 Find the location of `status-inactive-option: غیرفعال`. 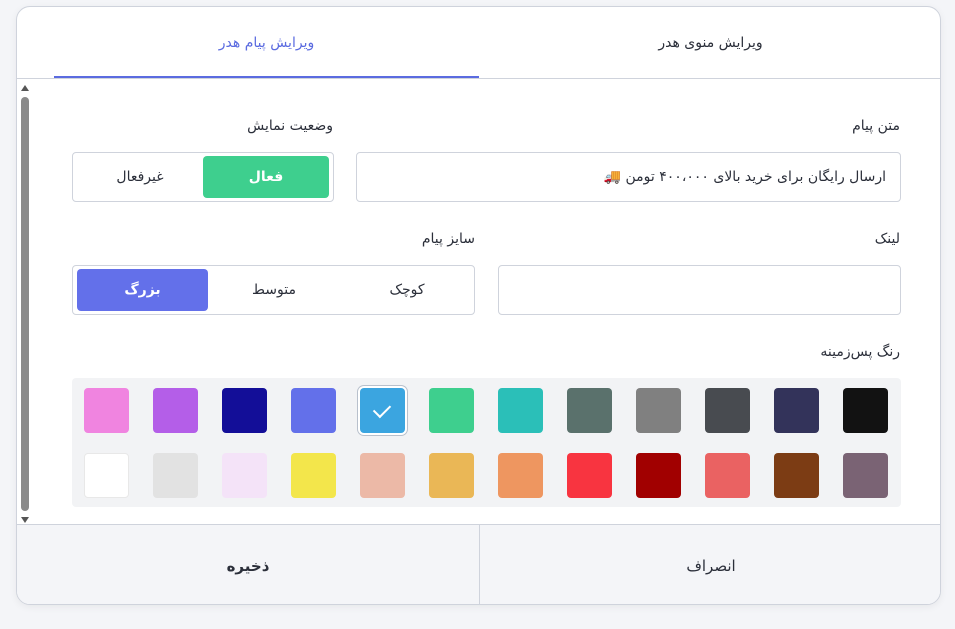

status-inactive-option: غیرفعال is located at coordinates (140, 177).